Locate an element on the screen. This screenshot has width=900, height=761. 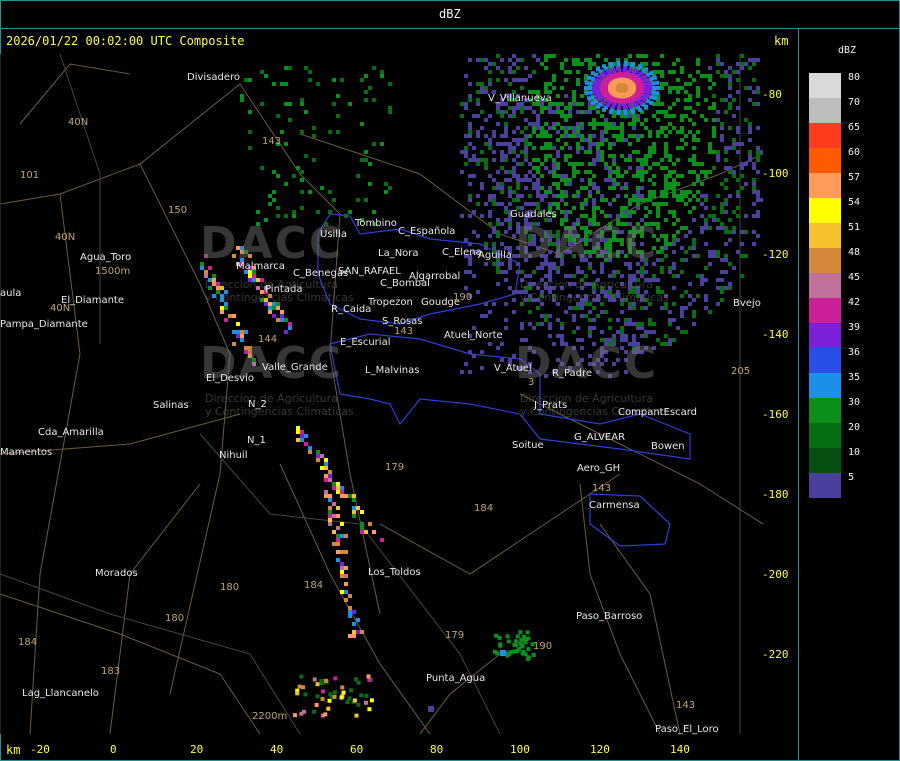
place-label: aula is located at coordinates (11, 293).